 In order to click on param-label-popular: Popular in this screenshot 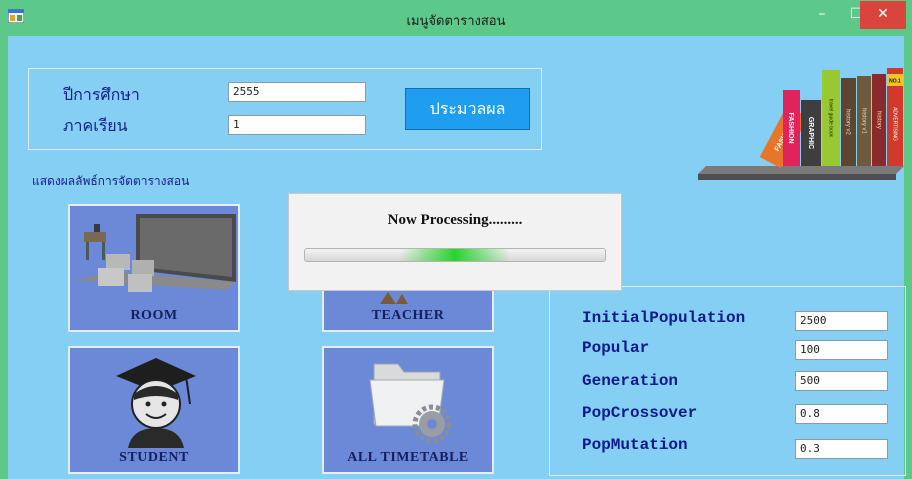, I will do `click(616, 348)`.